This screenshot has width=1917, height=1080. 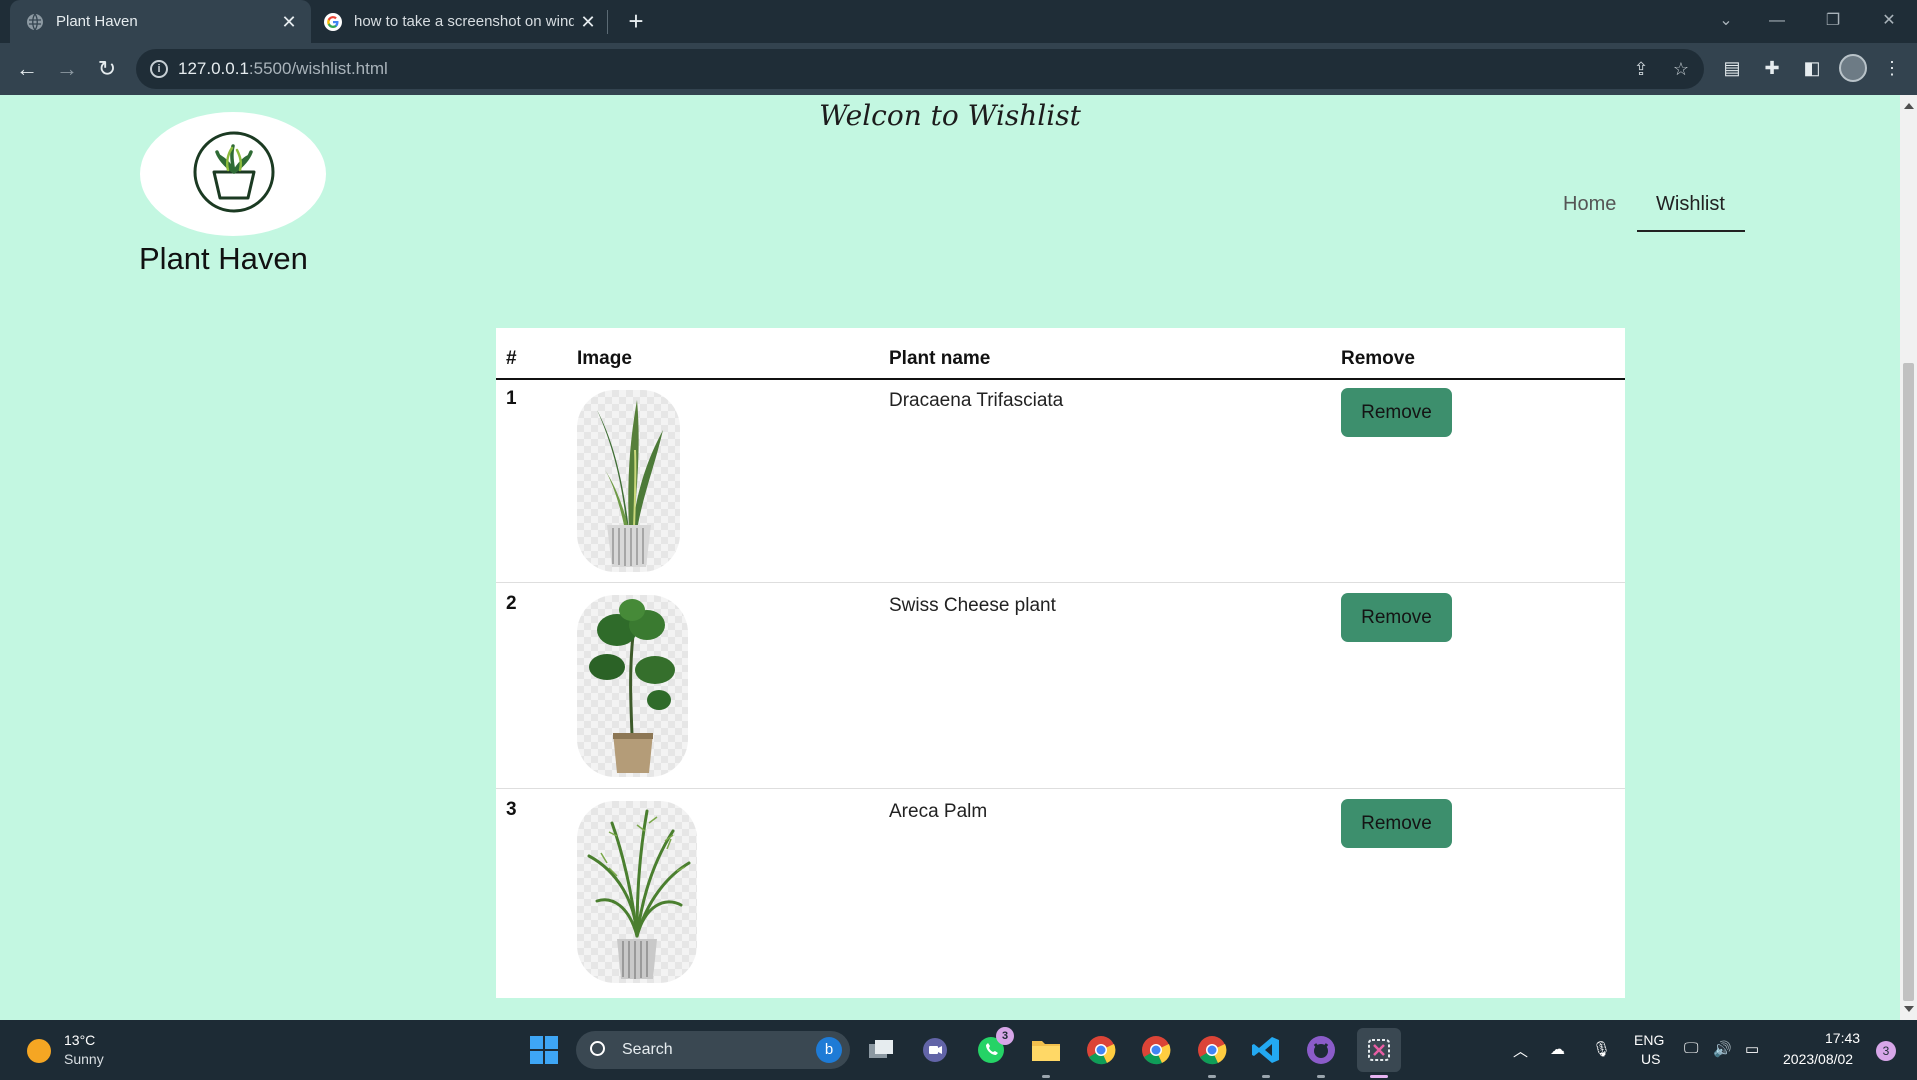 I want to click on clock-time: 17:43, so click(x=1842, y=1038).